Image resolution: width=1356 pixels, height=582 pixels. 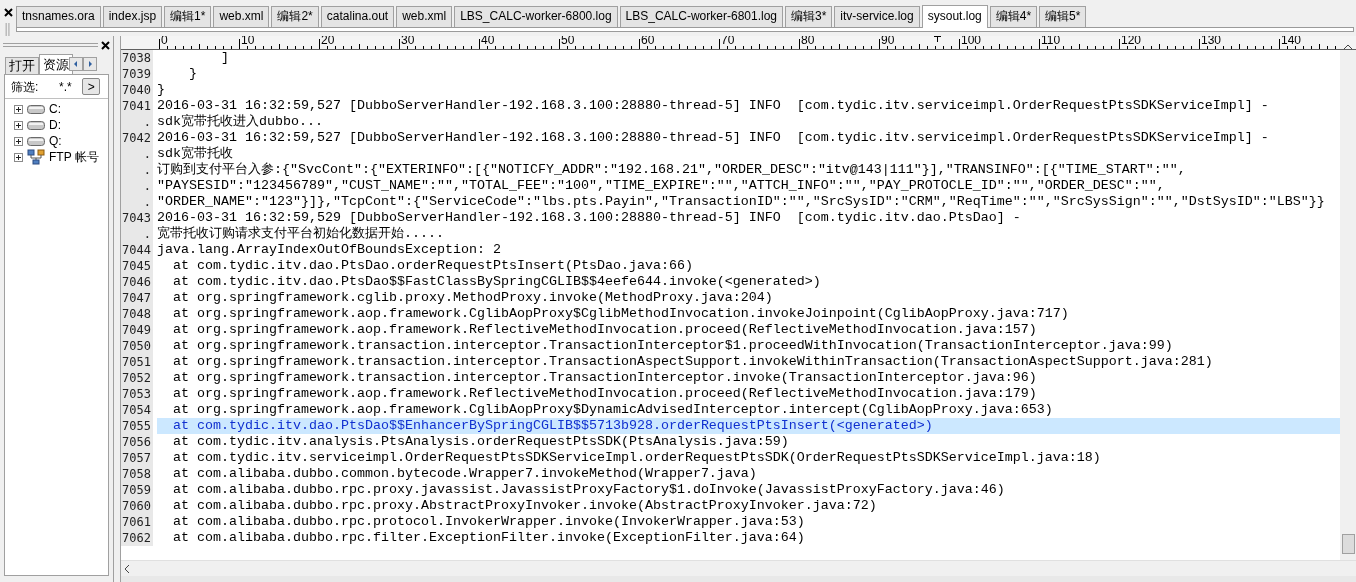 I want to click on line-number: 7045, so click(x=137, y=266).